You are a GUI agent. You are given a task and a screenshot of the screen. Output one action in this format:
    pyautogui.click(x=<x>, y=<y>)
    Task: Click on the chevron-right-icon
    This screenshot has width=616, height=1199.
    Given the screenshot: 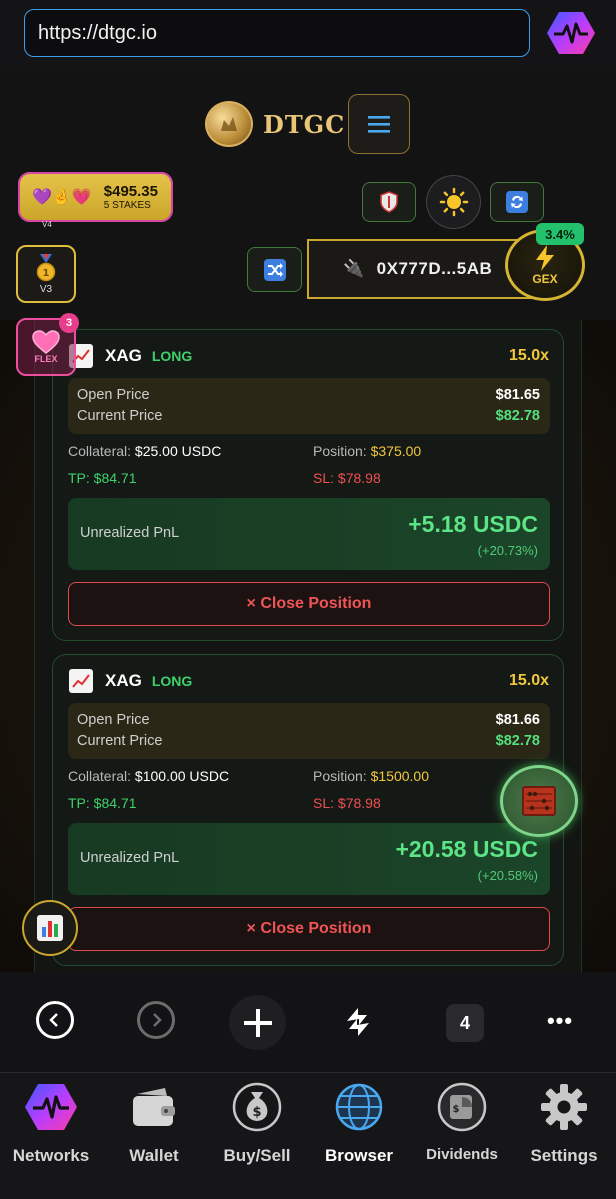 What is the action you would take?
    pyautogui.click(x=157, y=1020)
    